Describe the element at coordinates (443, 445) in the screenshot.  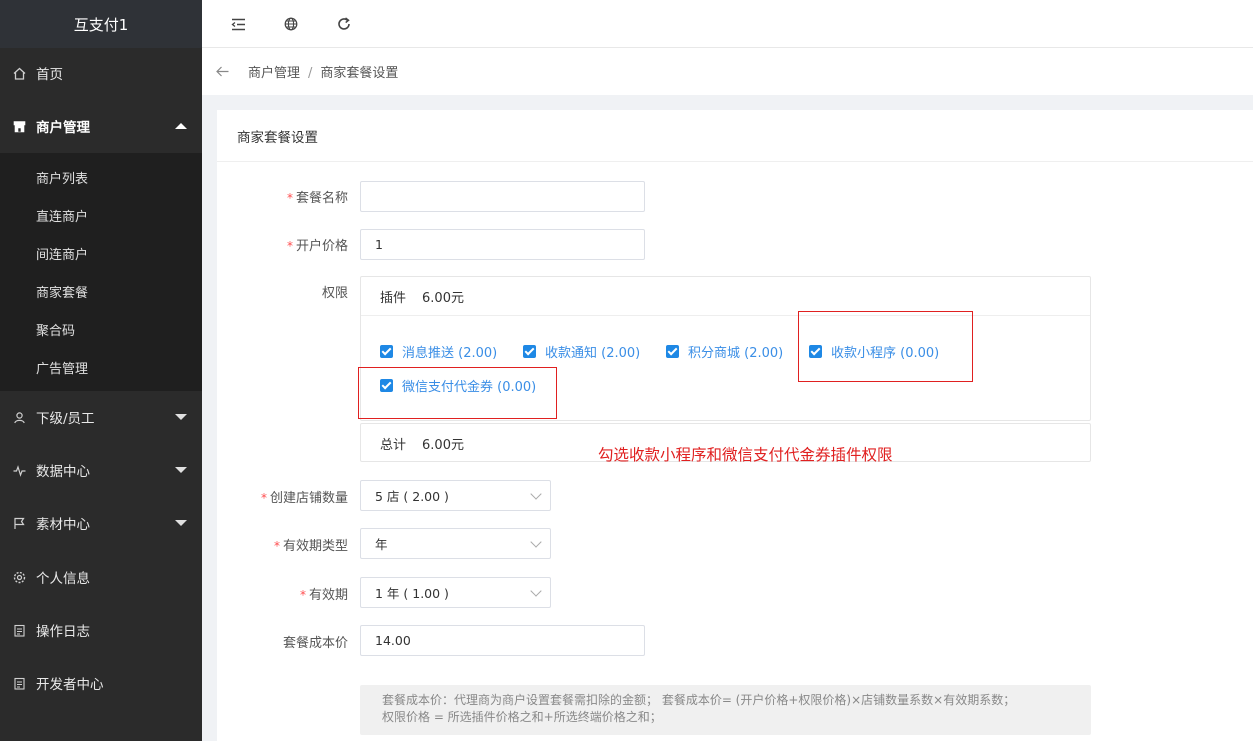
I see `total-price: 6.00元` at that location.